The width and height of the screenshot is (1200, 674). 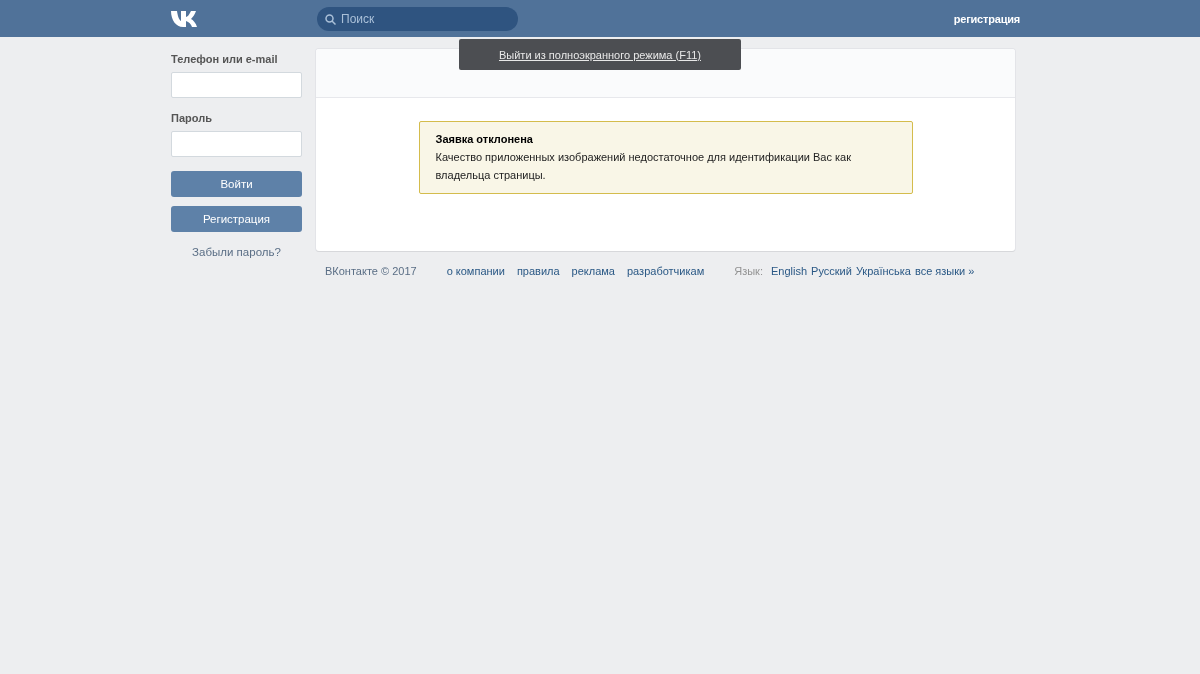 What do you see at coordinates (417, 18) in the screenshot?
I see `search-field: Поиск` at bounding box center [417, 18].